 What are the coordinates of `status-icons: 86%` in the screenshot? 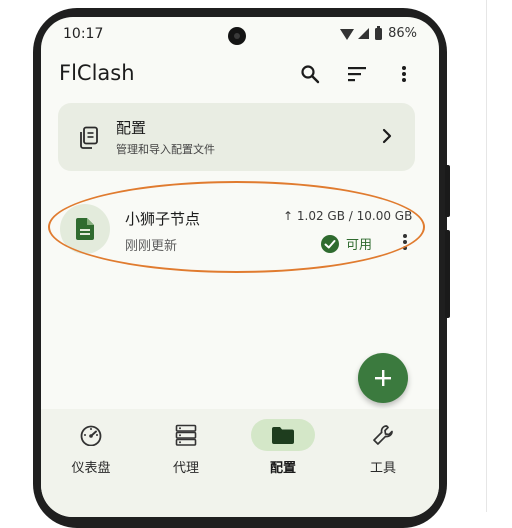 It's located at (378, 33).